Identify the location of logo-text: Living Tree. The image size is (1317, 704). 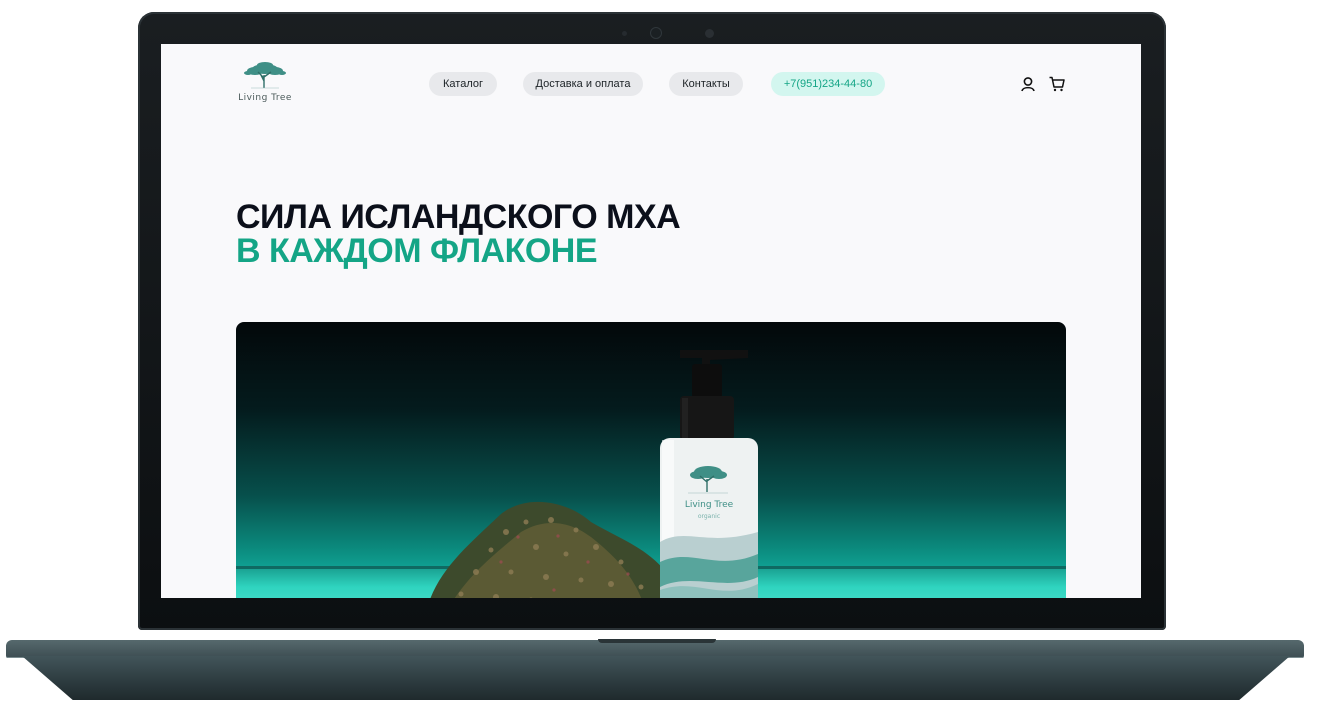
(265, 98).